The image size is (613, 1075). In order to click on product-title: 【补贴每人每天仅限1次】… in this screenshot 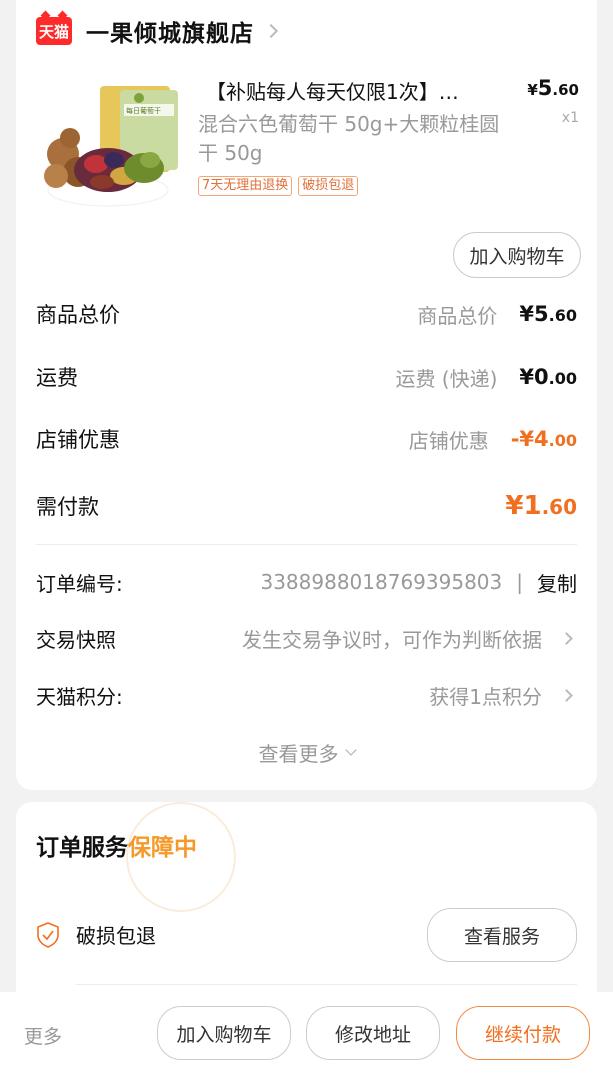, I will do `click(351, 90)`.